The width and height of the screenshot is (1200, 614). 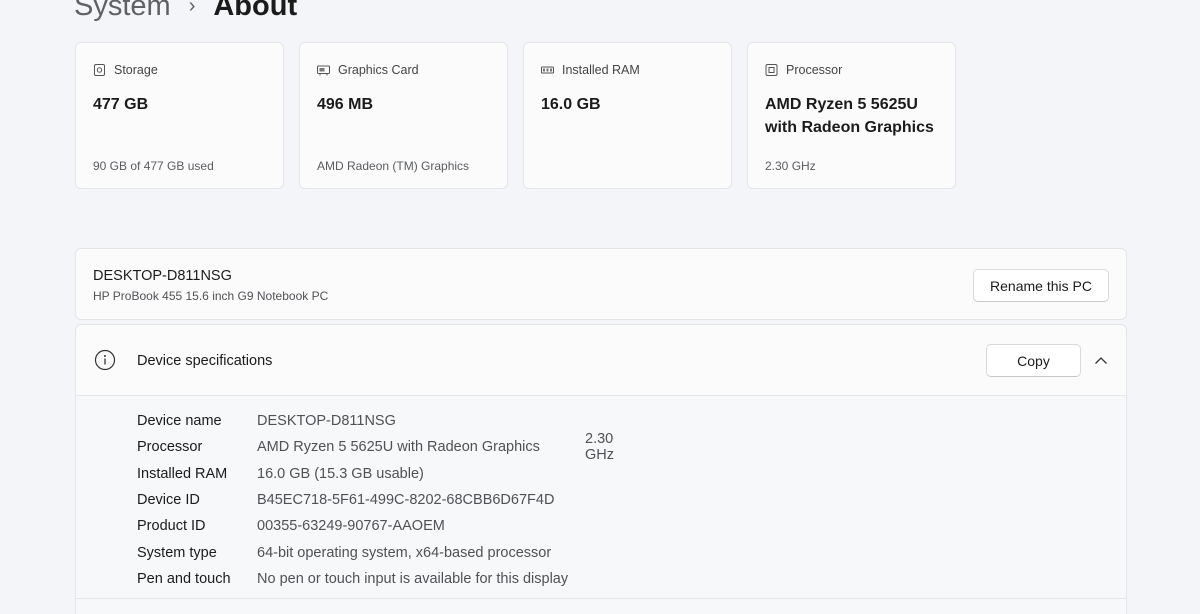 What do you see at coordinates (345, 104) in the screenshot?
I see `card-value: 496 MB` at bounding box center [345, 104].